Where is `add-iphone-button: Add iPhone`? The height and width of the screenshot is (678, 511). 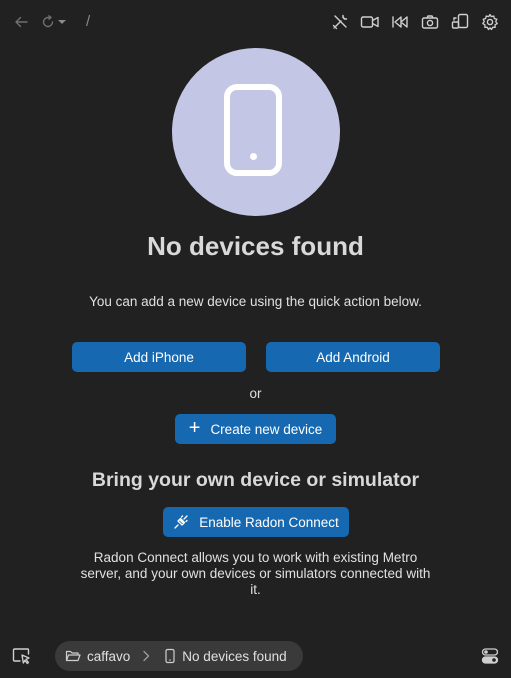 add-iphone-button: Add iPhone is located at coordinates (159, 357).